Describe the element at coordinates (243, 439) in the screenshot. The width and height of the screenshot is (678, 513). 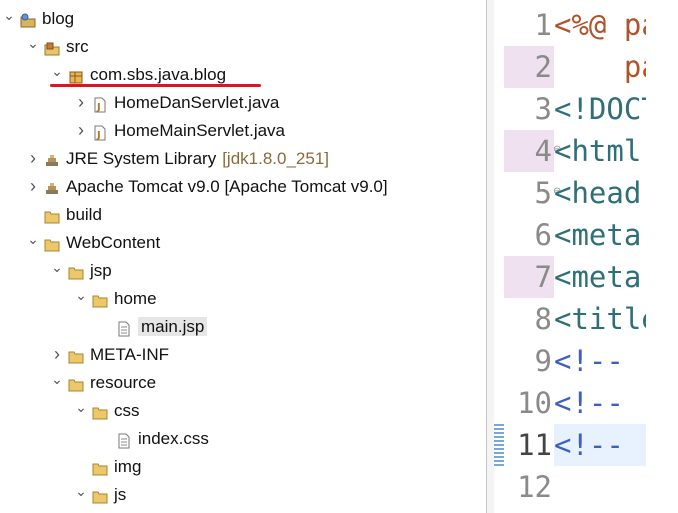
I see `tree-item: index.css` at that location.